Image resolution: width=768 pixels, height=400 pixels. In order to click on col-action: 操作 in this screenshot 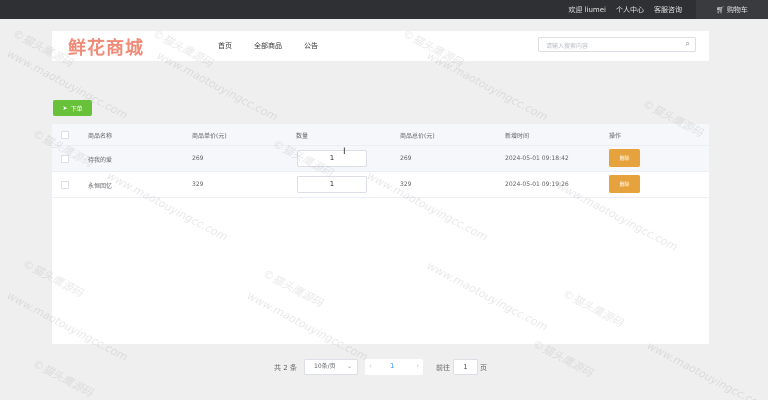, I will do `click(615, 136)`.